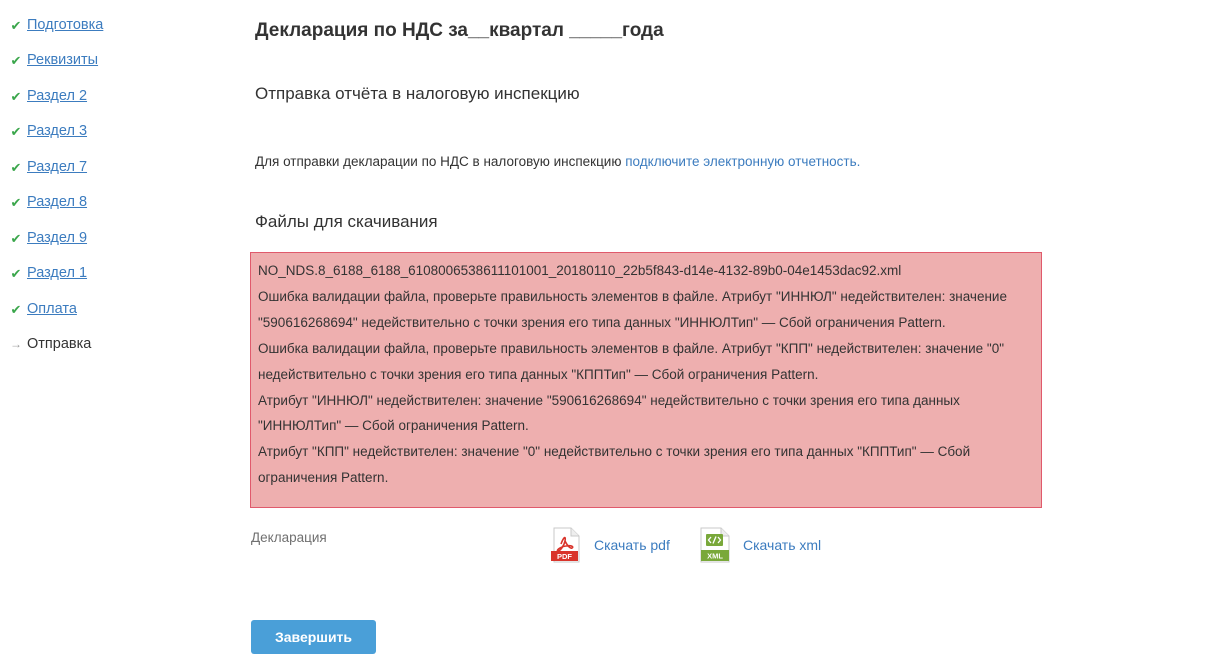 The image size is (1212, 658). I want to click on sidebar-item-section-3: ✔ Раздел 3, so click(48, 131).